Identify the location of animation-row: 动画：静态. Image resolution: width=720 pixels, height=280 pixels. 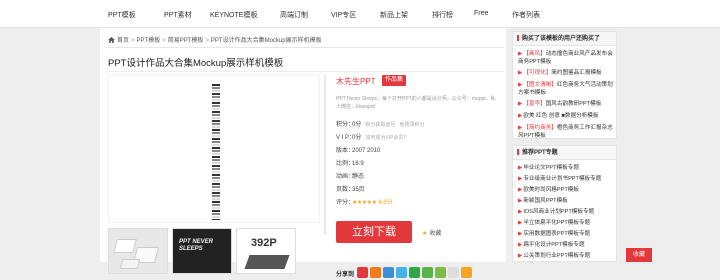
(350, 177).